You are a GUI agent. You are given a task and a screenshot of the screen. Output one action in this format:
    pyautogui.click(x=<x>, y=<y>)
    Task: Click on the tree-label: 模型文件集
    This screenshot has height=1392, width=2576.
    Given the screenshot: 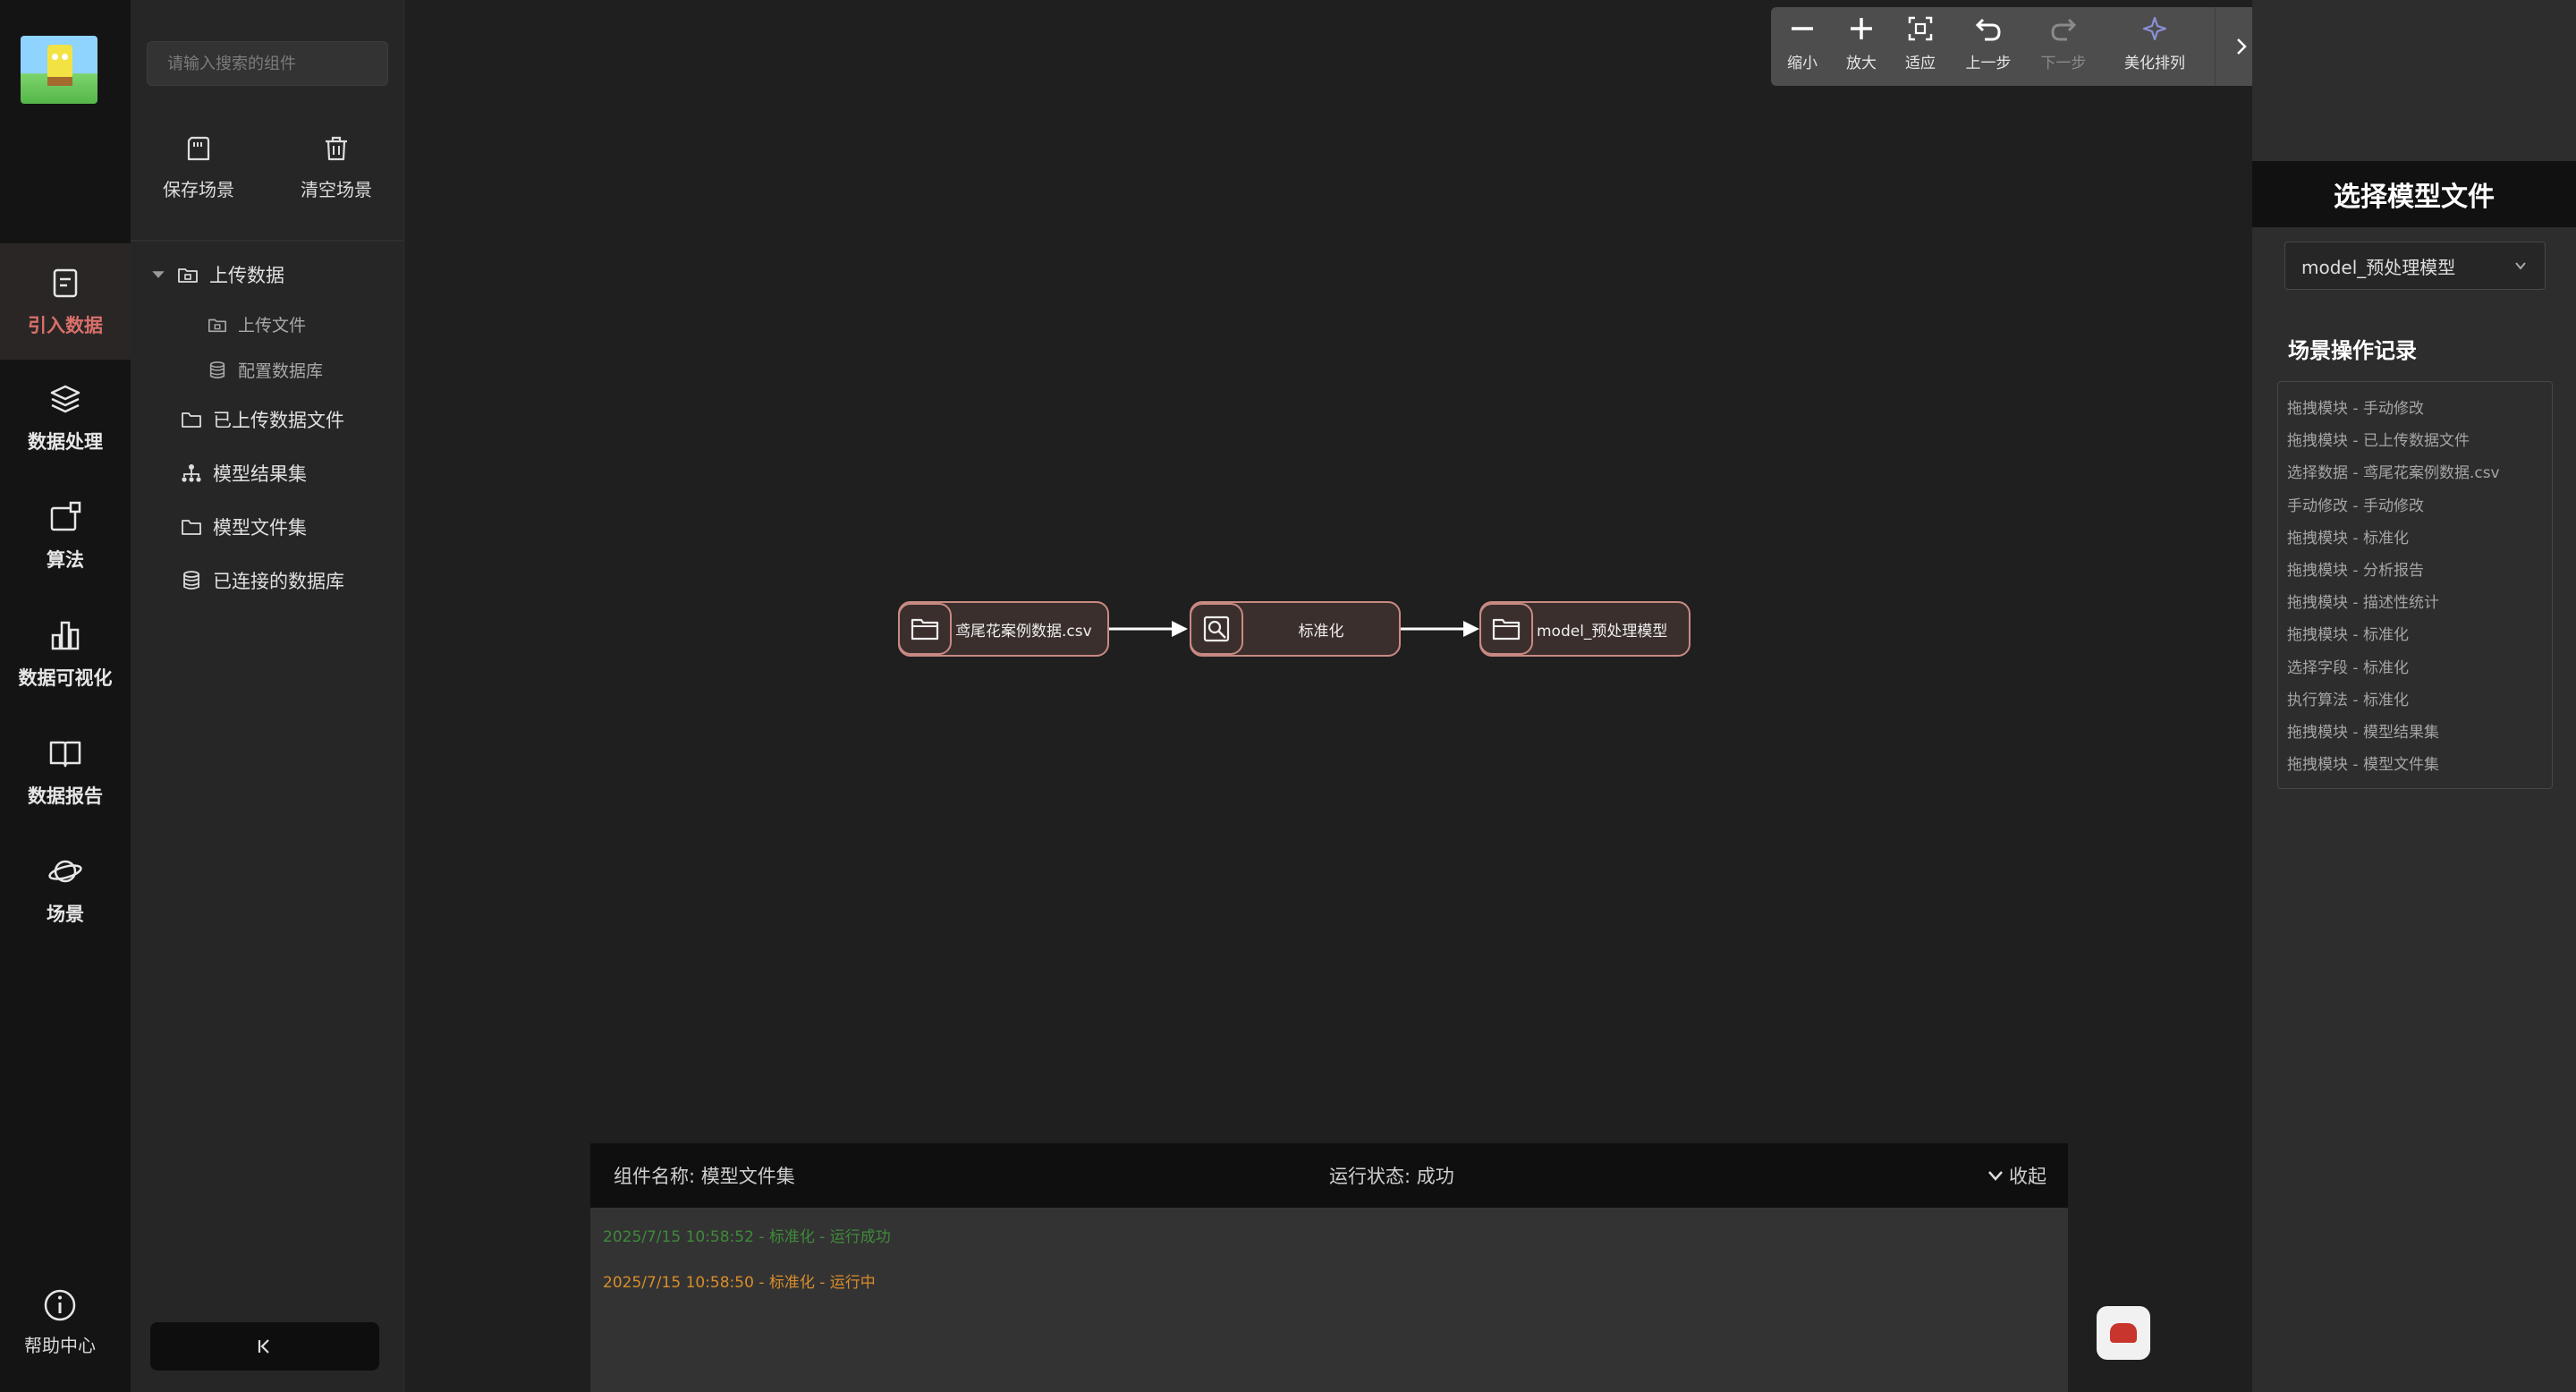 What is the action you would take?
    pyautogui.click(x=260, y=528)
    